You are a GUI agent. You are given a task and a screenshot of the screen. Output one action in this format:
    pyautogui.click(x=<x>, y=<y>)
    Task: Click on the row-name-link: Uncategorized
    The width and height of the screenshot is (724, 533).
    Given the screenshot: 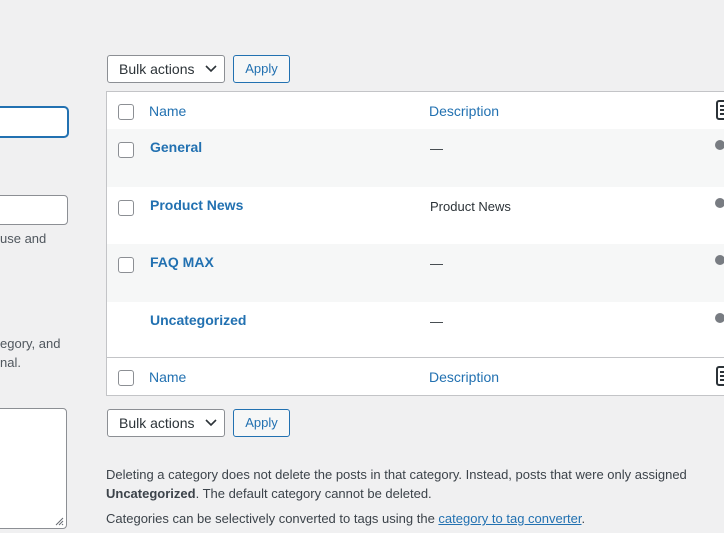 What is the action you would take?
    pyautogui.click(x=198, y=320)
    